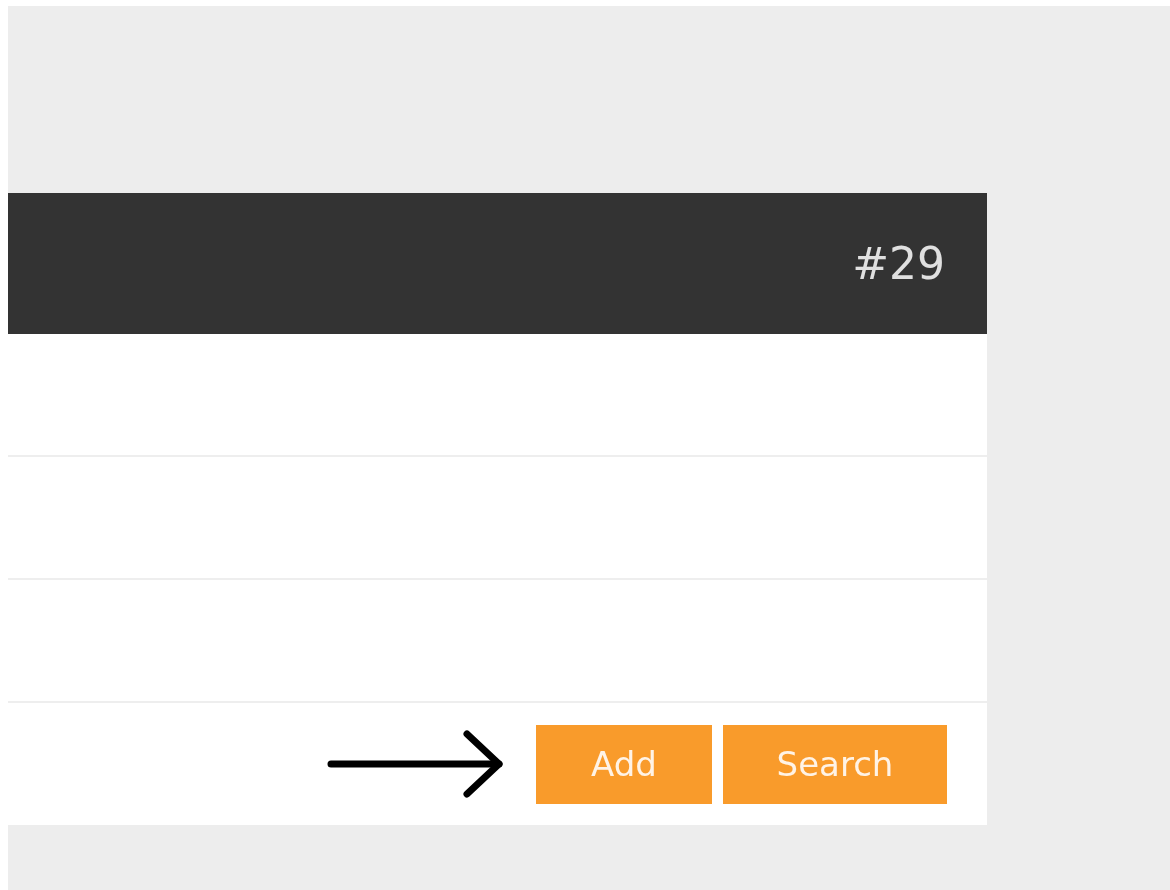 This screenshot has height=890, width=1170. I want to click on record-number: #29, so click(898, 263).